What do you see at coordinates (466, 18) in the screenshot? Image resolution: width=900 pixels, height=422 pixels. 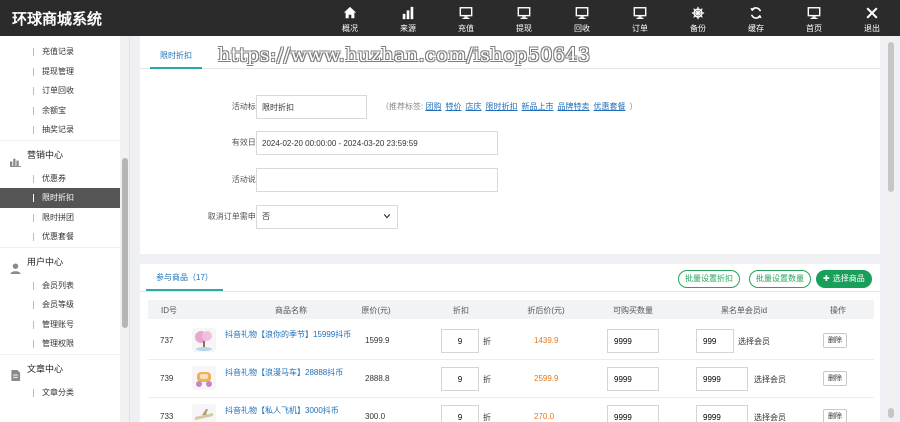 I see `nav-recharge: 充值` at bounding box center [466, 18].